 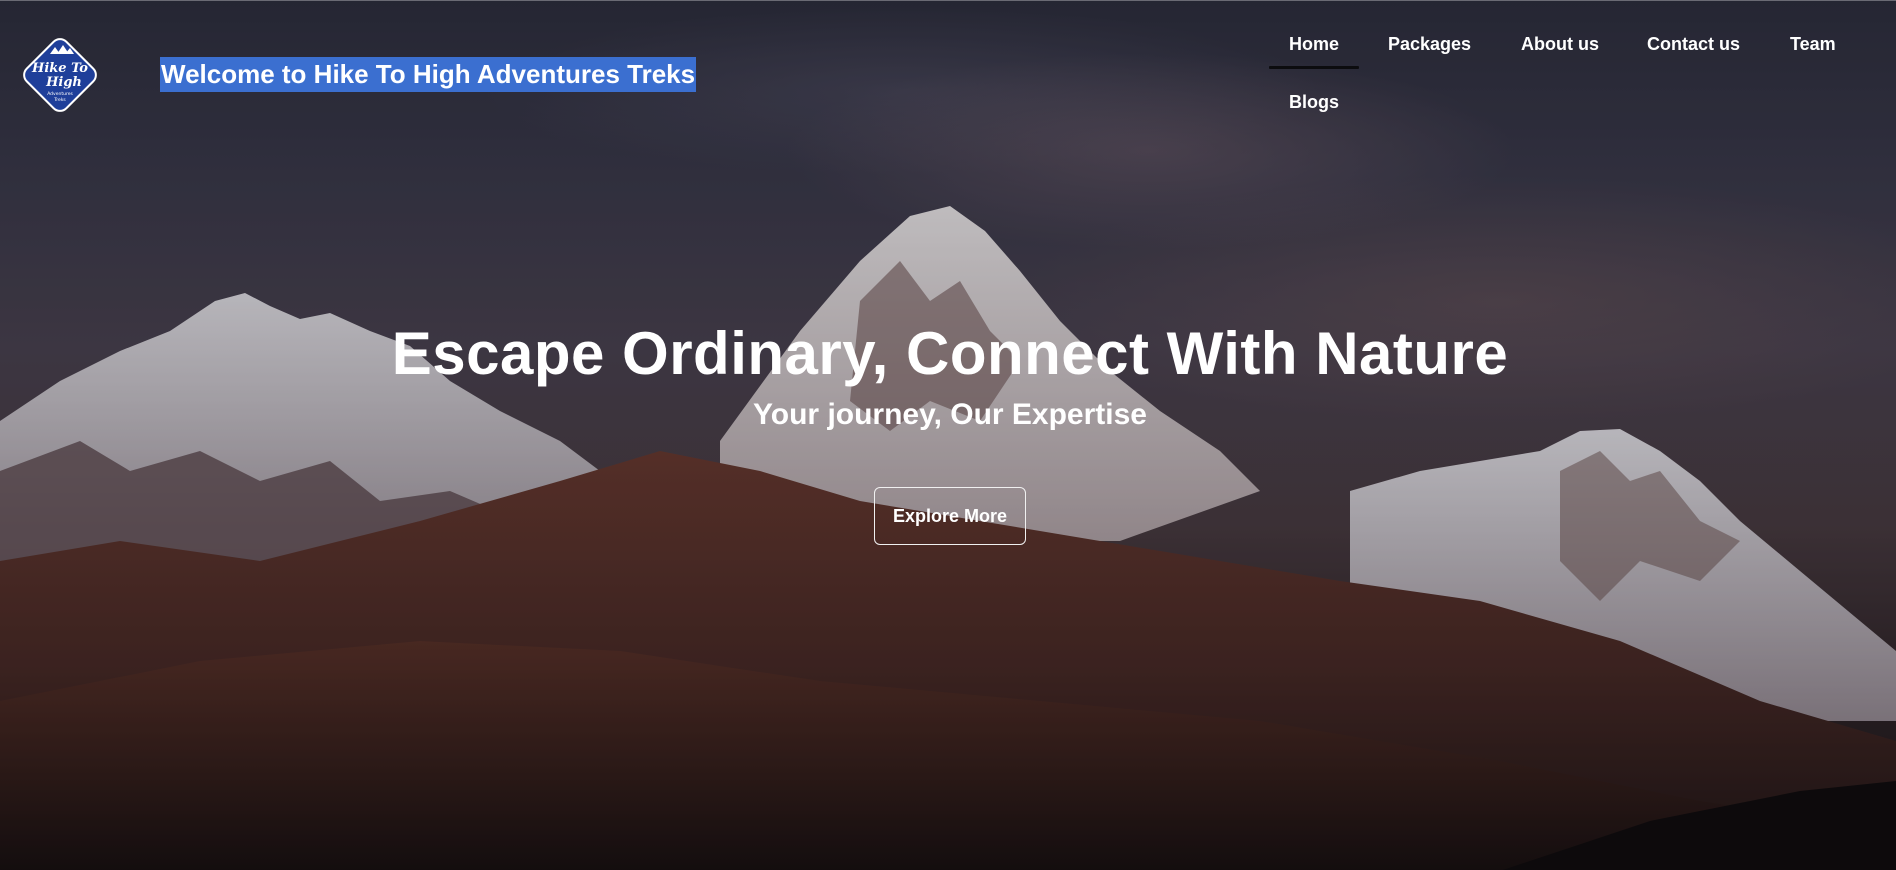 What do you see at coordinates (59, 100) in the screenshot?
I see `svg-text: Treks` at bounding box center [59, 100].